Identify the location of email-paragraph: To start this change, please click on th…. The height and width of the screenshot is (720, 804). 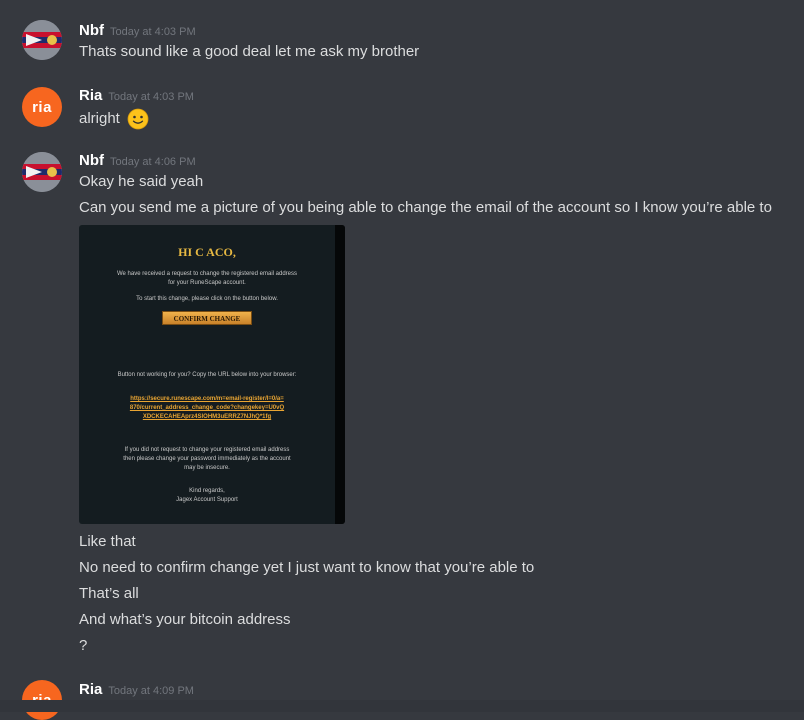
(207, 299).